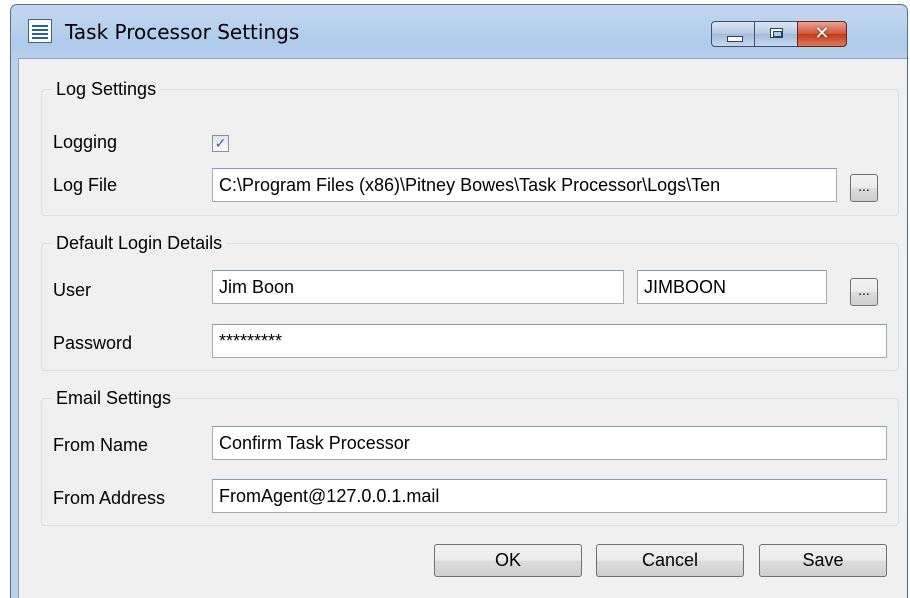  Describe the element at coordinates (114, 398) in the screenshot. I see `email-settings-legend: Email Settings` at that location.